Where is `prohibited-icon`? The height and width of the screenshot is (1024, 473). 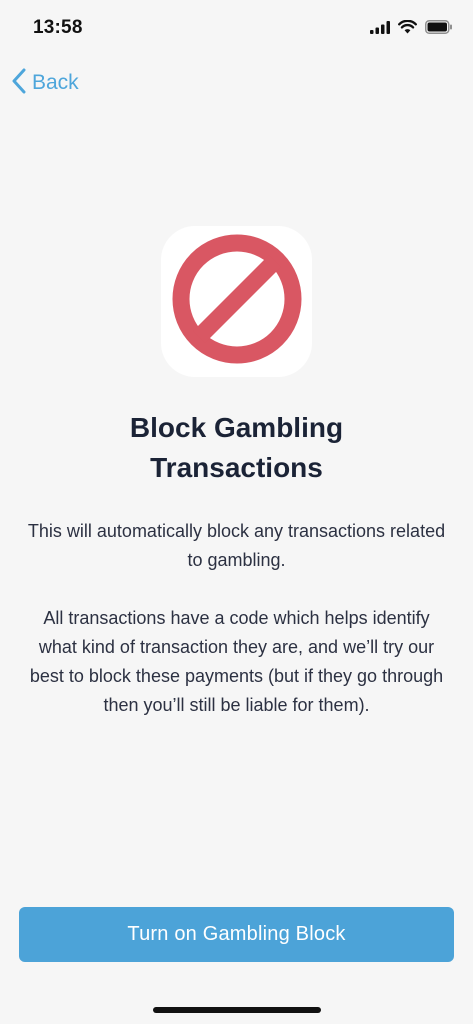
prohibited-icon is located at coordinates (237, 301).